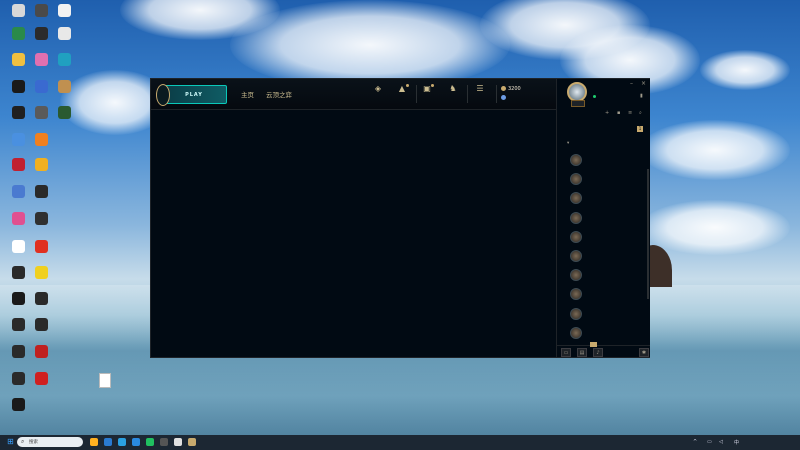 The image size is (800, 450). I want to click on top-icon-collection: ♞, so click(453, 89).